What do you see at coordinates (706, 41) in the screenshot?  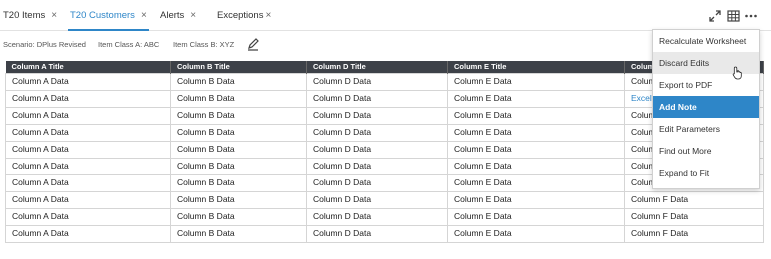 I see `menu-item-recalculate-worksheet: Recalculate Worksheet` at bounding box center [706, 41].